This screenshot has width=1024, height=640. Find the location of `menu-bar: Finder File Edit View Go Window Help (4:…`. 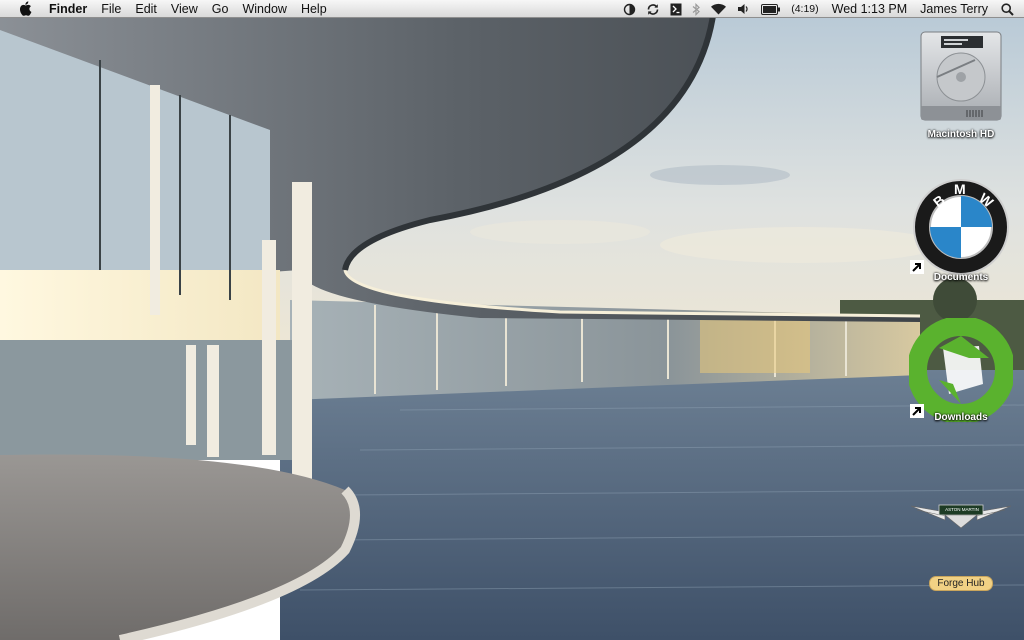

menu-bar: Finder File Edit View Go Window Help (4:… is located at coordinates (512, 9).